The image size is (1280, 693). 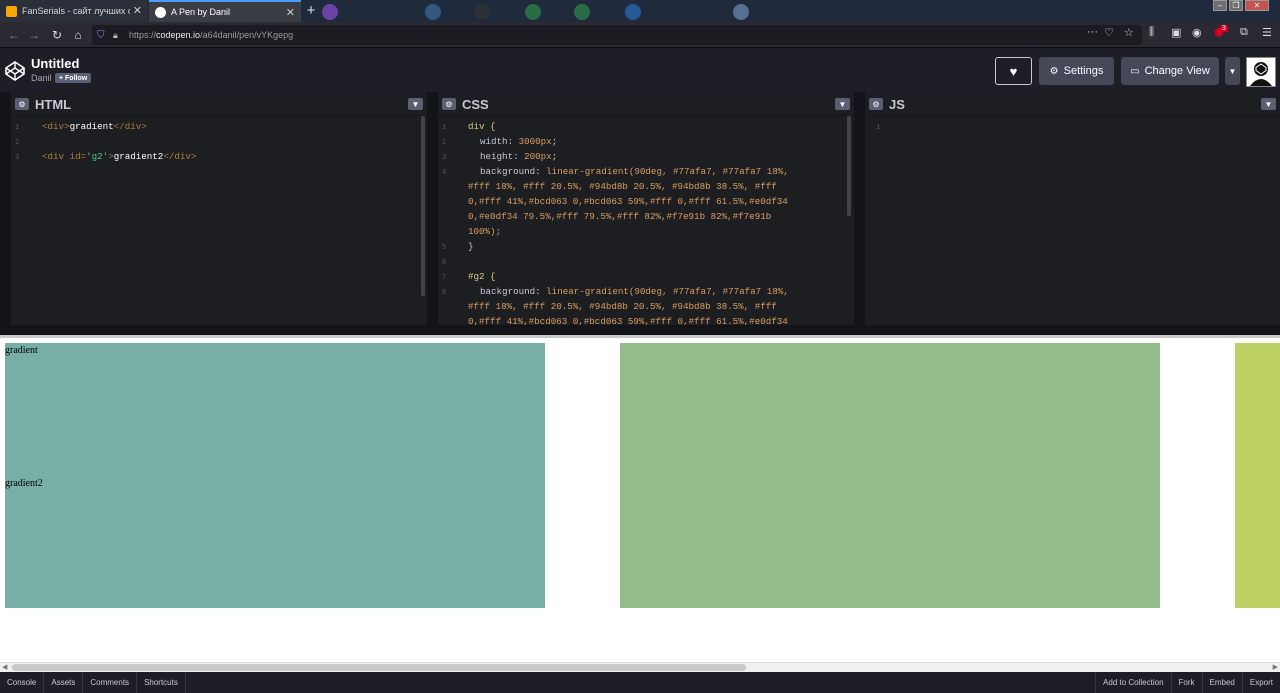 What do you see at coordinates (22, 682) in the screenshot?
I see `console-button: Console` at bounding box center [22, 682].